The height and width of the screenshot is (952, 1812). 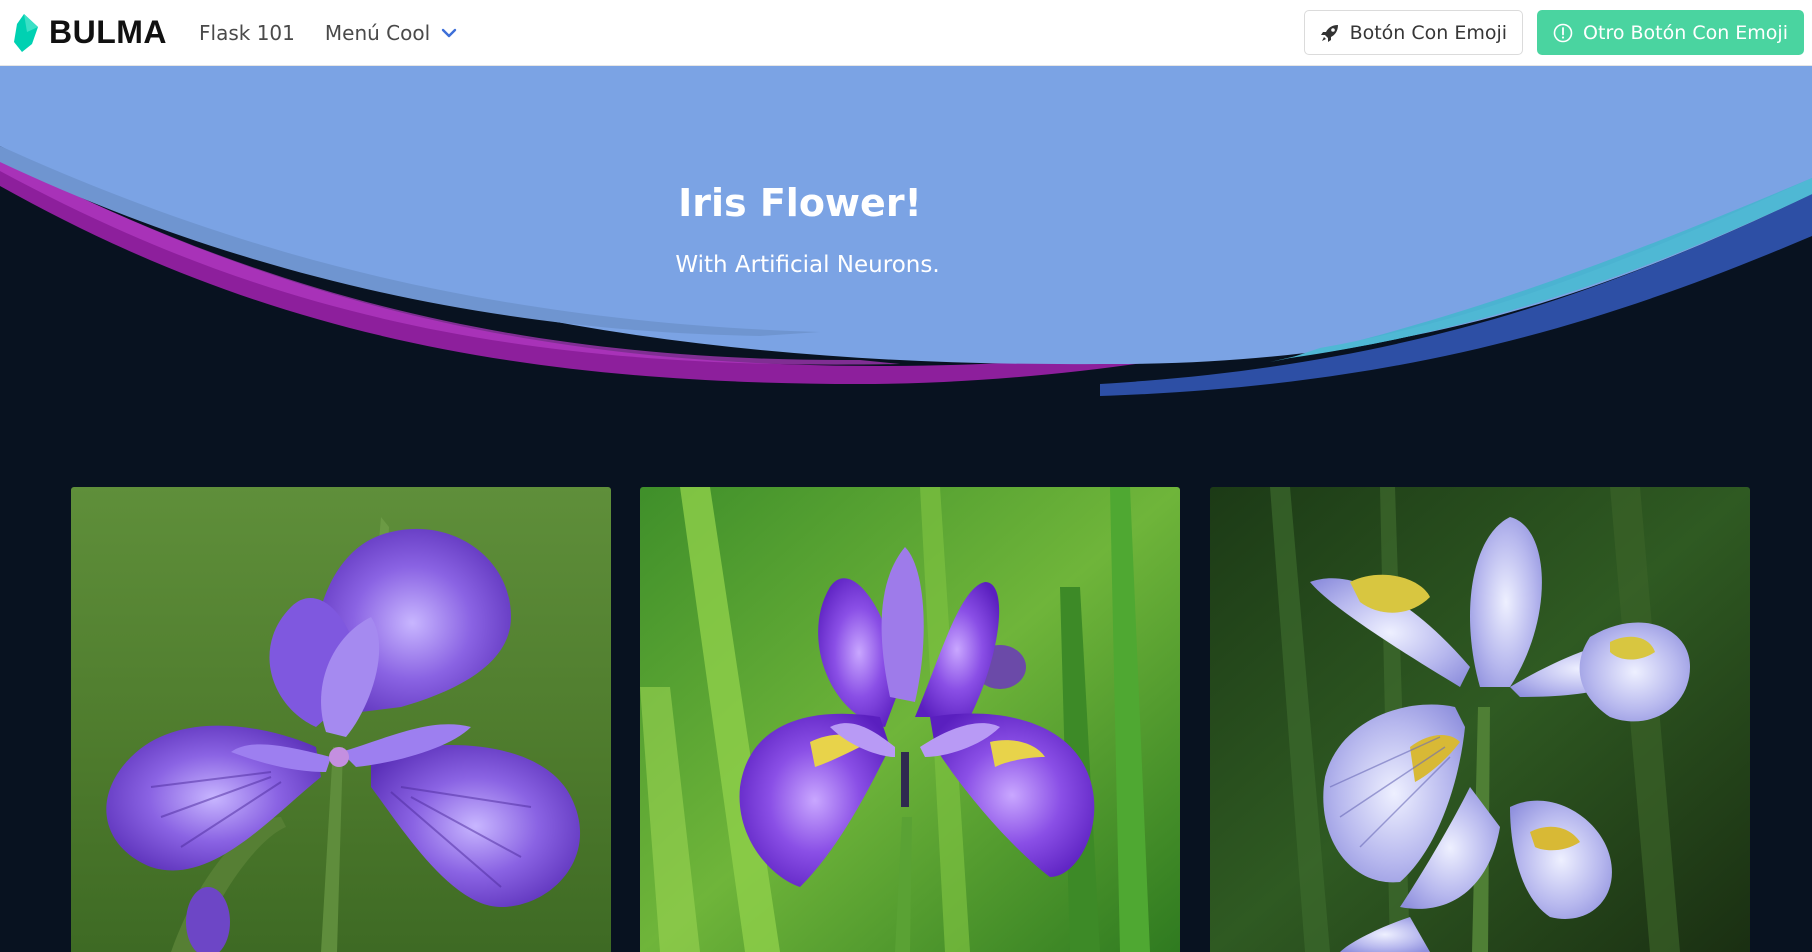 What do you see at coordinates (1563, 32) in the screenshot?
I see `info-circle-icon` at bounding box center [1563, 32].